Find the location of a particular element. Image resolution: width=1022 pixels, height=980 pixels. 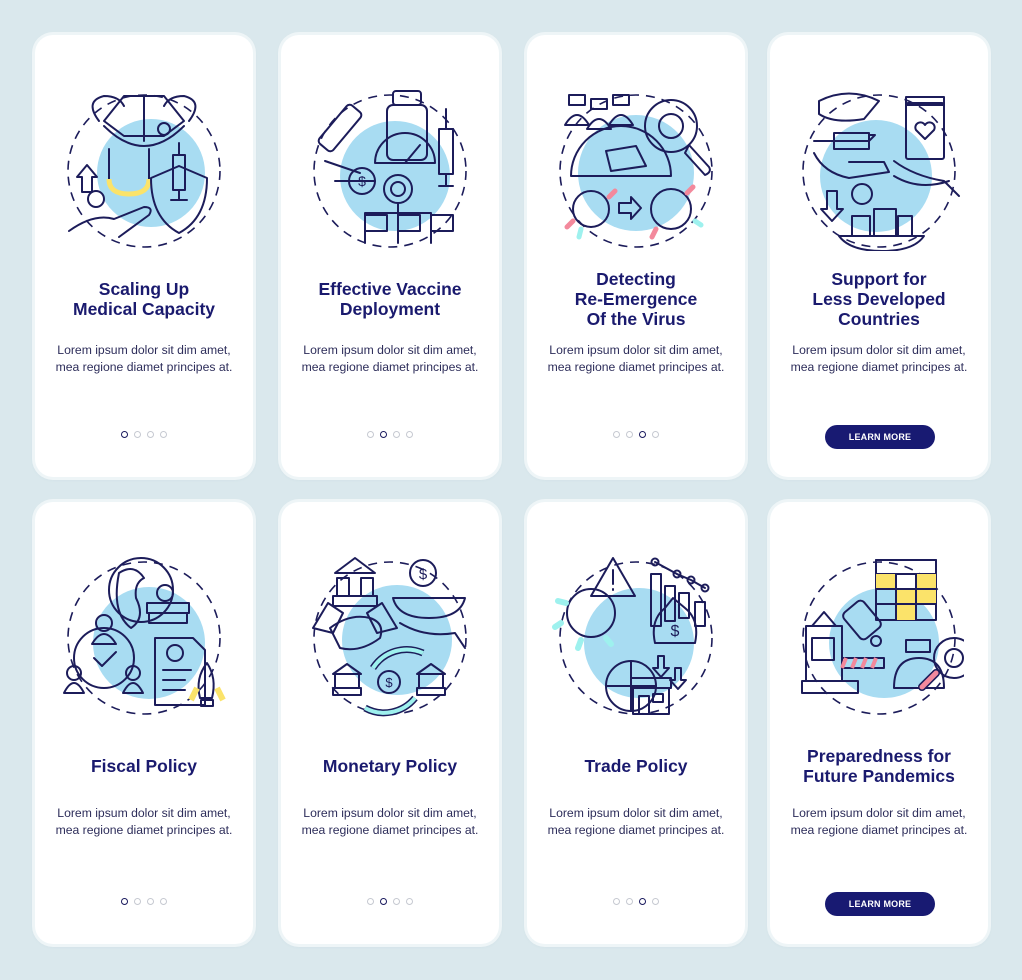

title-line: Of the Virus is located at coordinates (636, 319).